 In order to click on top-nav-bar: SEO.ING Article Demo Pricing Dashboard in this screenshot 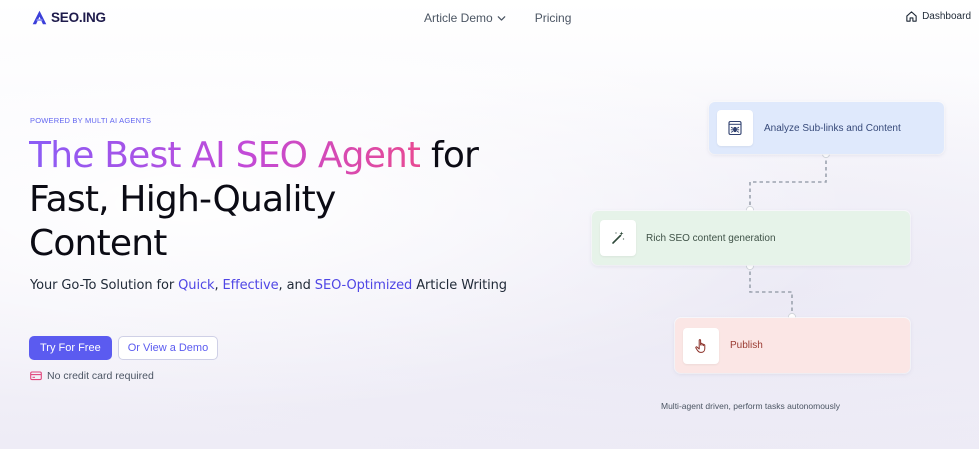, I will do `click(489, 18)`.